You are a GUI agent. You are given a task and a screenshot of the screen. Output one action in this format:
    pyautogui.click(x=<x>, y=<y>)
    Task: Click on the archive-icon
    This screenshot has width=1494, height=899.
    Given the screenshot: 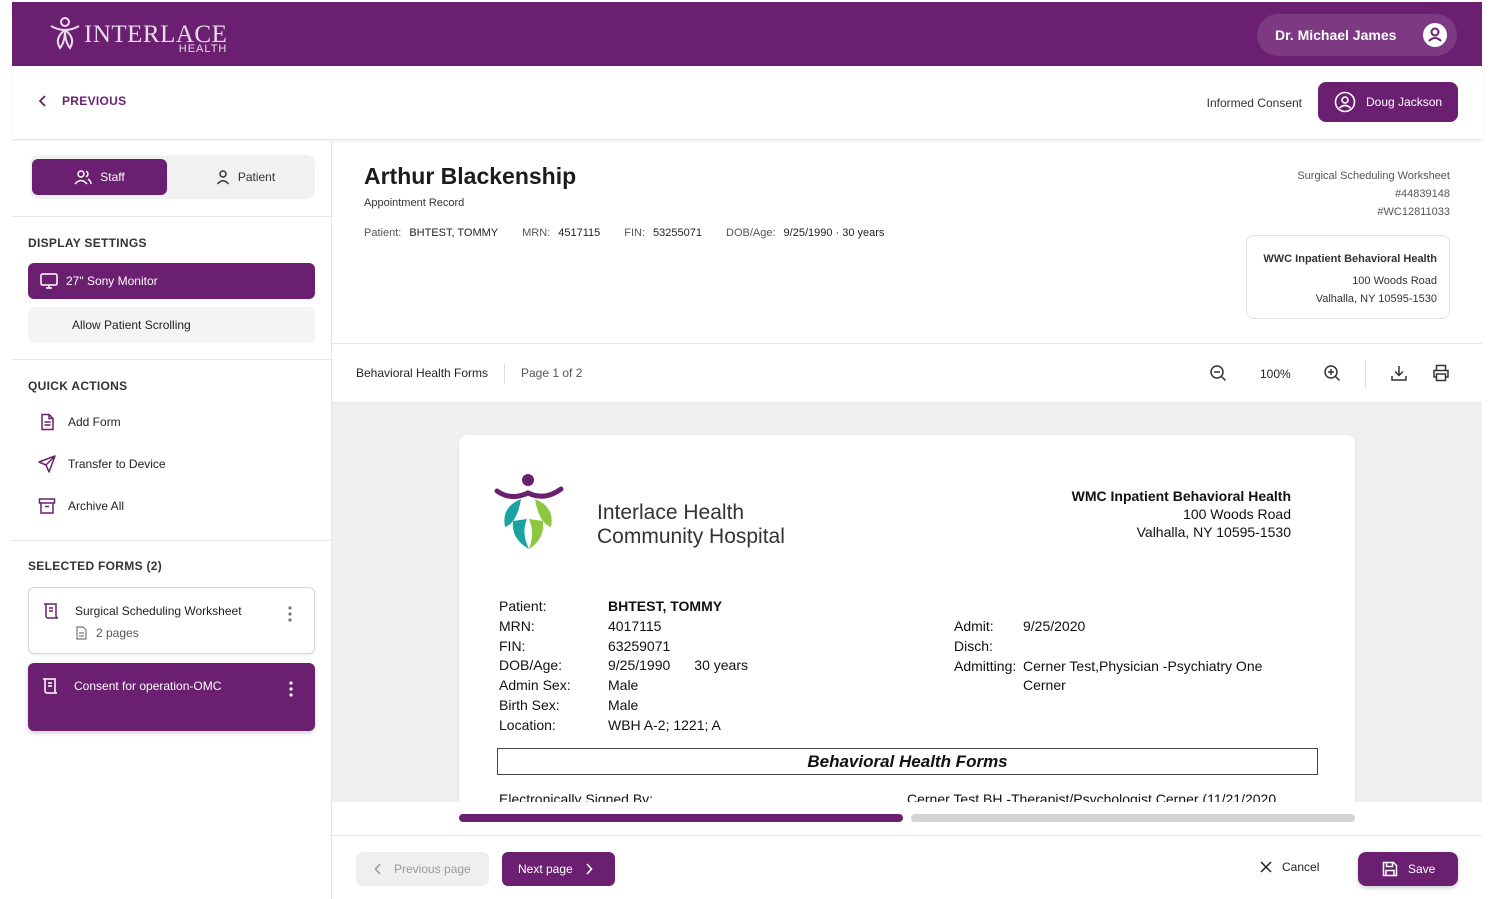 What is the action you would take?
    pyautogui.click(x=47, y=506)
    